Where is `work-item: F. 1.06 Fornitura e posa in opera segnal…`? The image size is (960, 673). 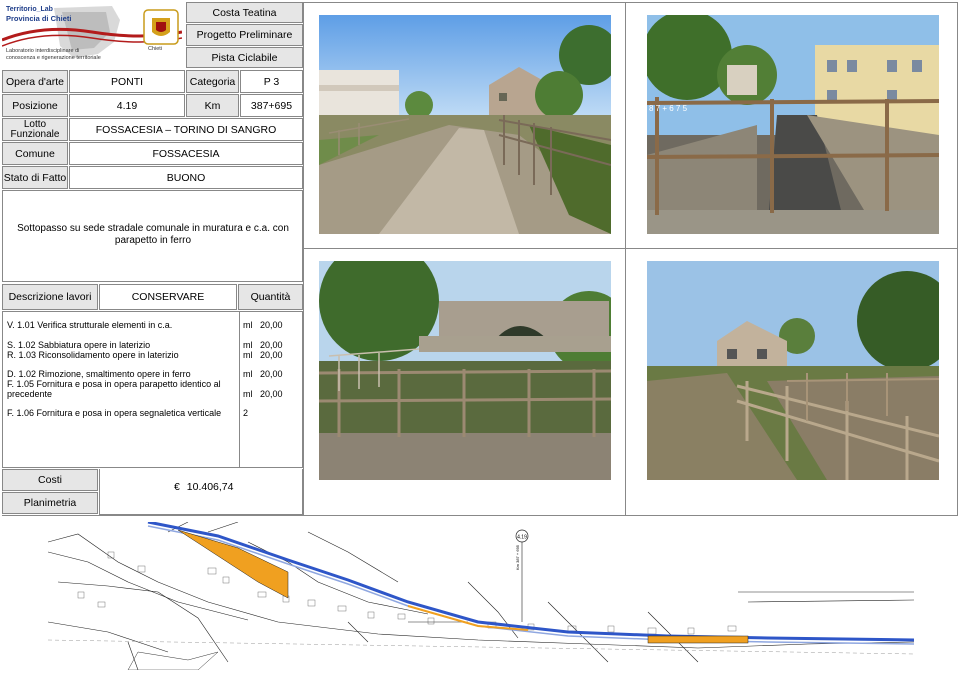
work-item: F. 1.06 Fornitura e posa in opera segnal… is located at coordinates (114, 413).